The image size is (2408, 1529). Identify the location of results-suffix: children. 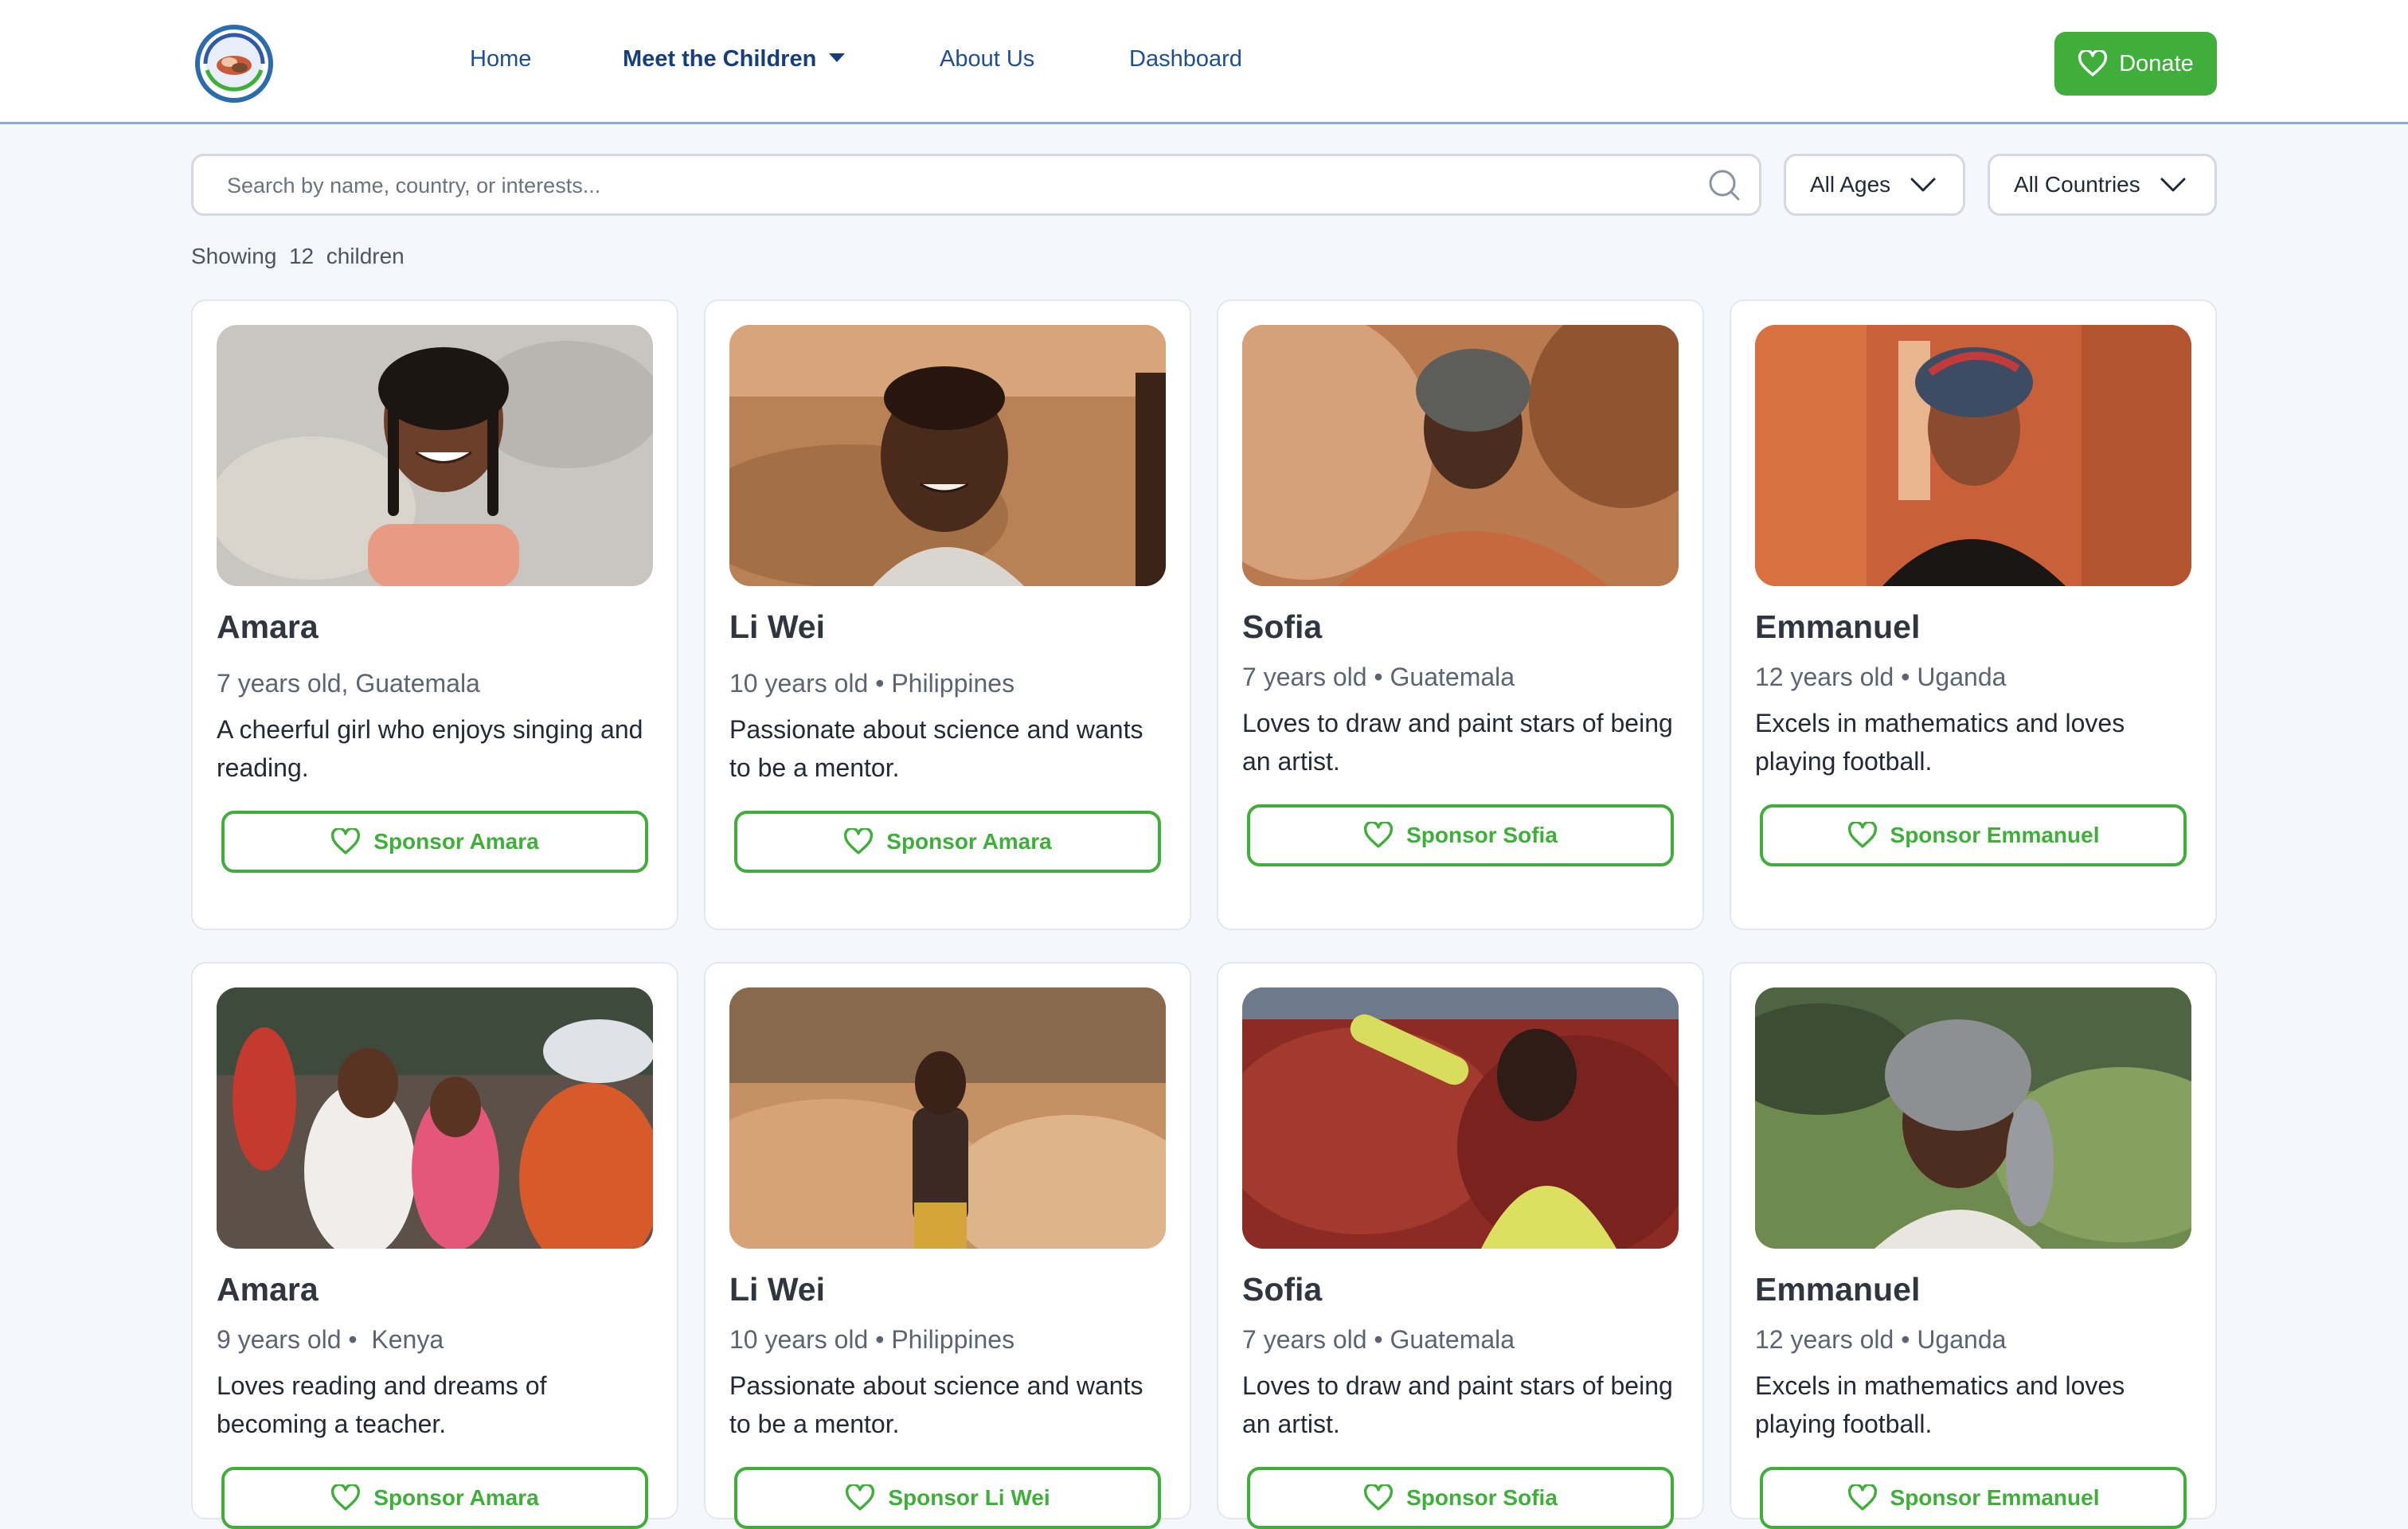
(365, 256).